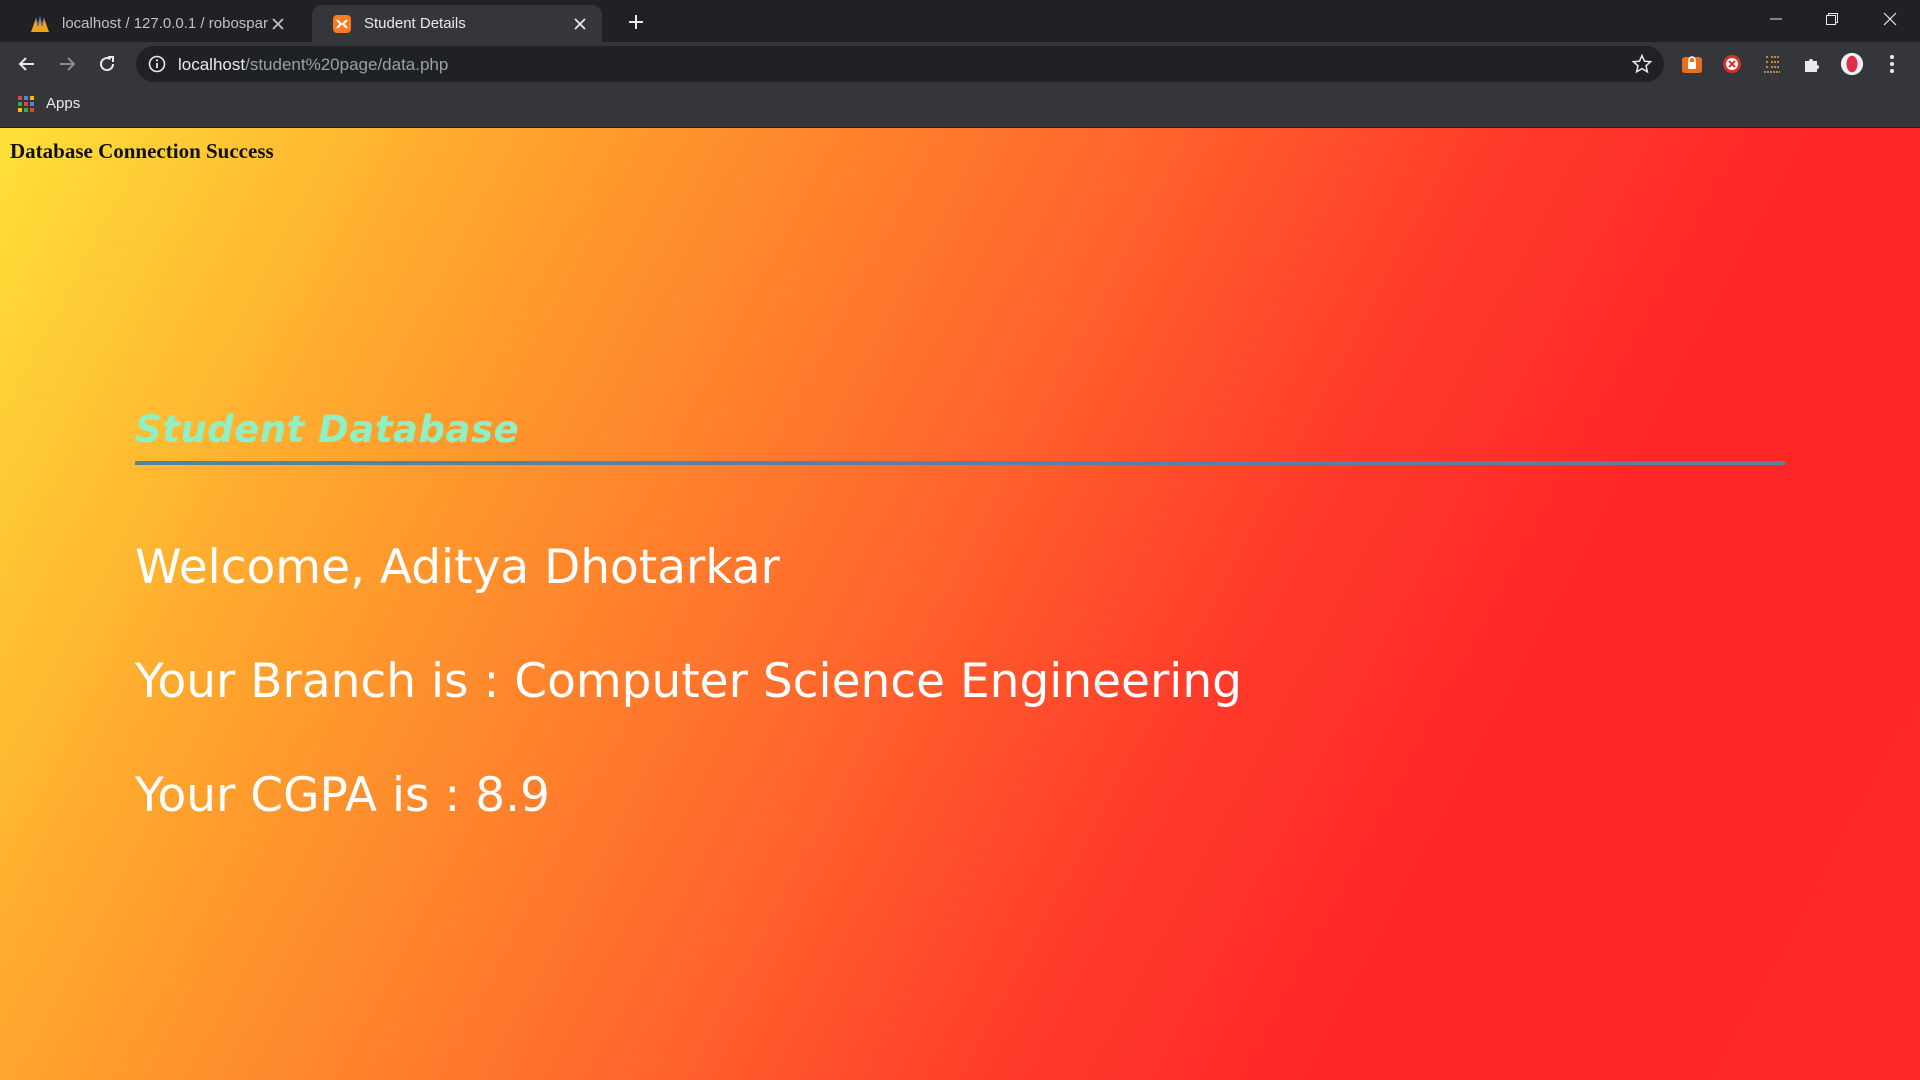 This screenshot has width=1920, height=1080. What do you see at coordinates (347, 64) in the screenshot?
I see `url-path: /student%20page/data.php` at bounding box center [347, 64].